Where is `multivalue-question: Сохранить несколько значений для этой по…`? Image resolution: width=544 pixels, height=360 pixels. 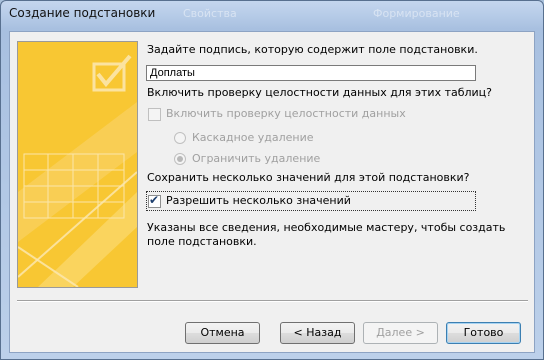
multivalue-question: Сохранить несколько значений для этой по… is located at coordinates (308, 177).